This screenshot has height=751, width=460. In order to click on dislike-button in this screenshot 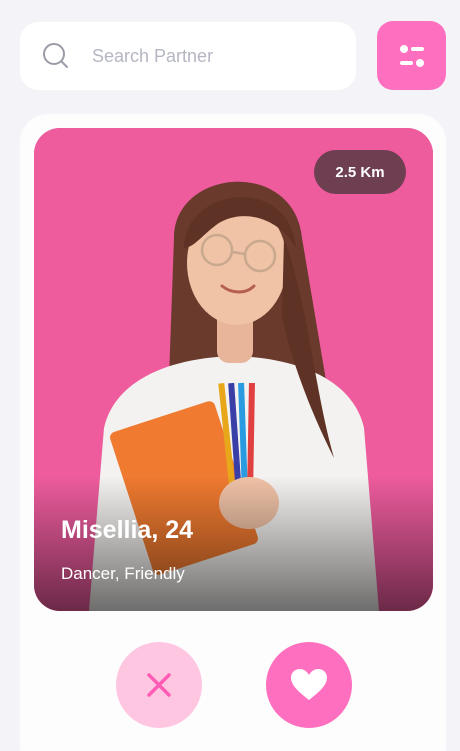, I will do `click(159, 685)`.